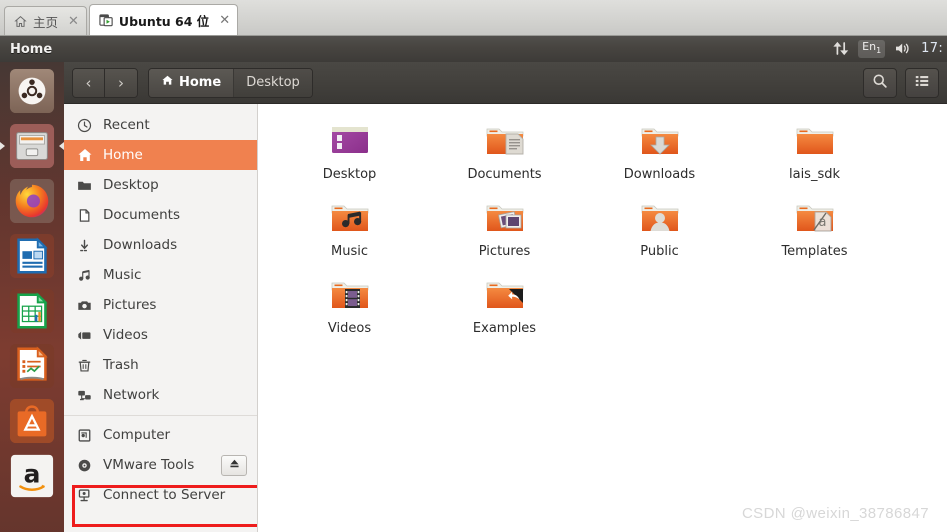 This screenshot has width=947, height=532. What do you see at coordinates (814, 251) in the screenshot?
I see `file-item-label: Templates` at bounding box center [814, 251].